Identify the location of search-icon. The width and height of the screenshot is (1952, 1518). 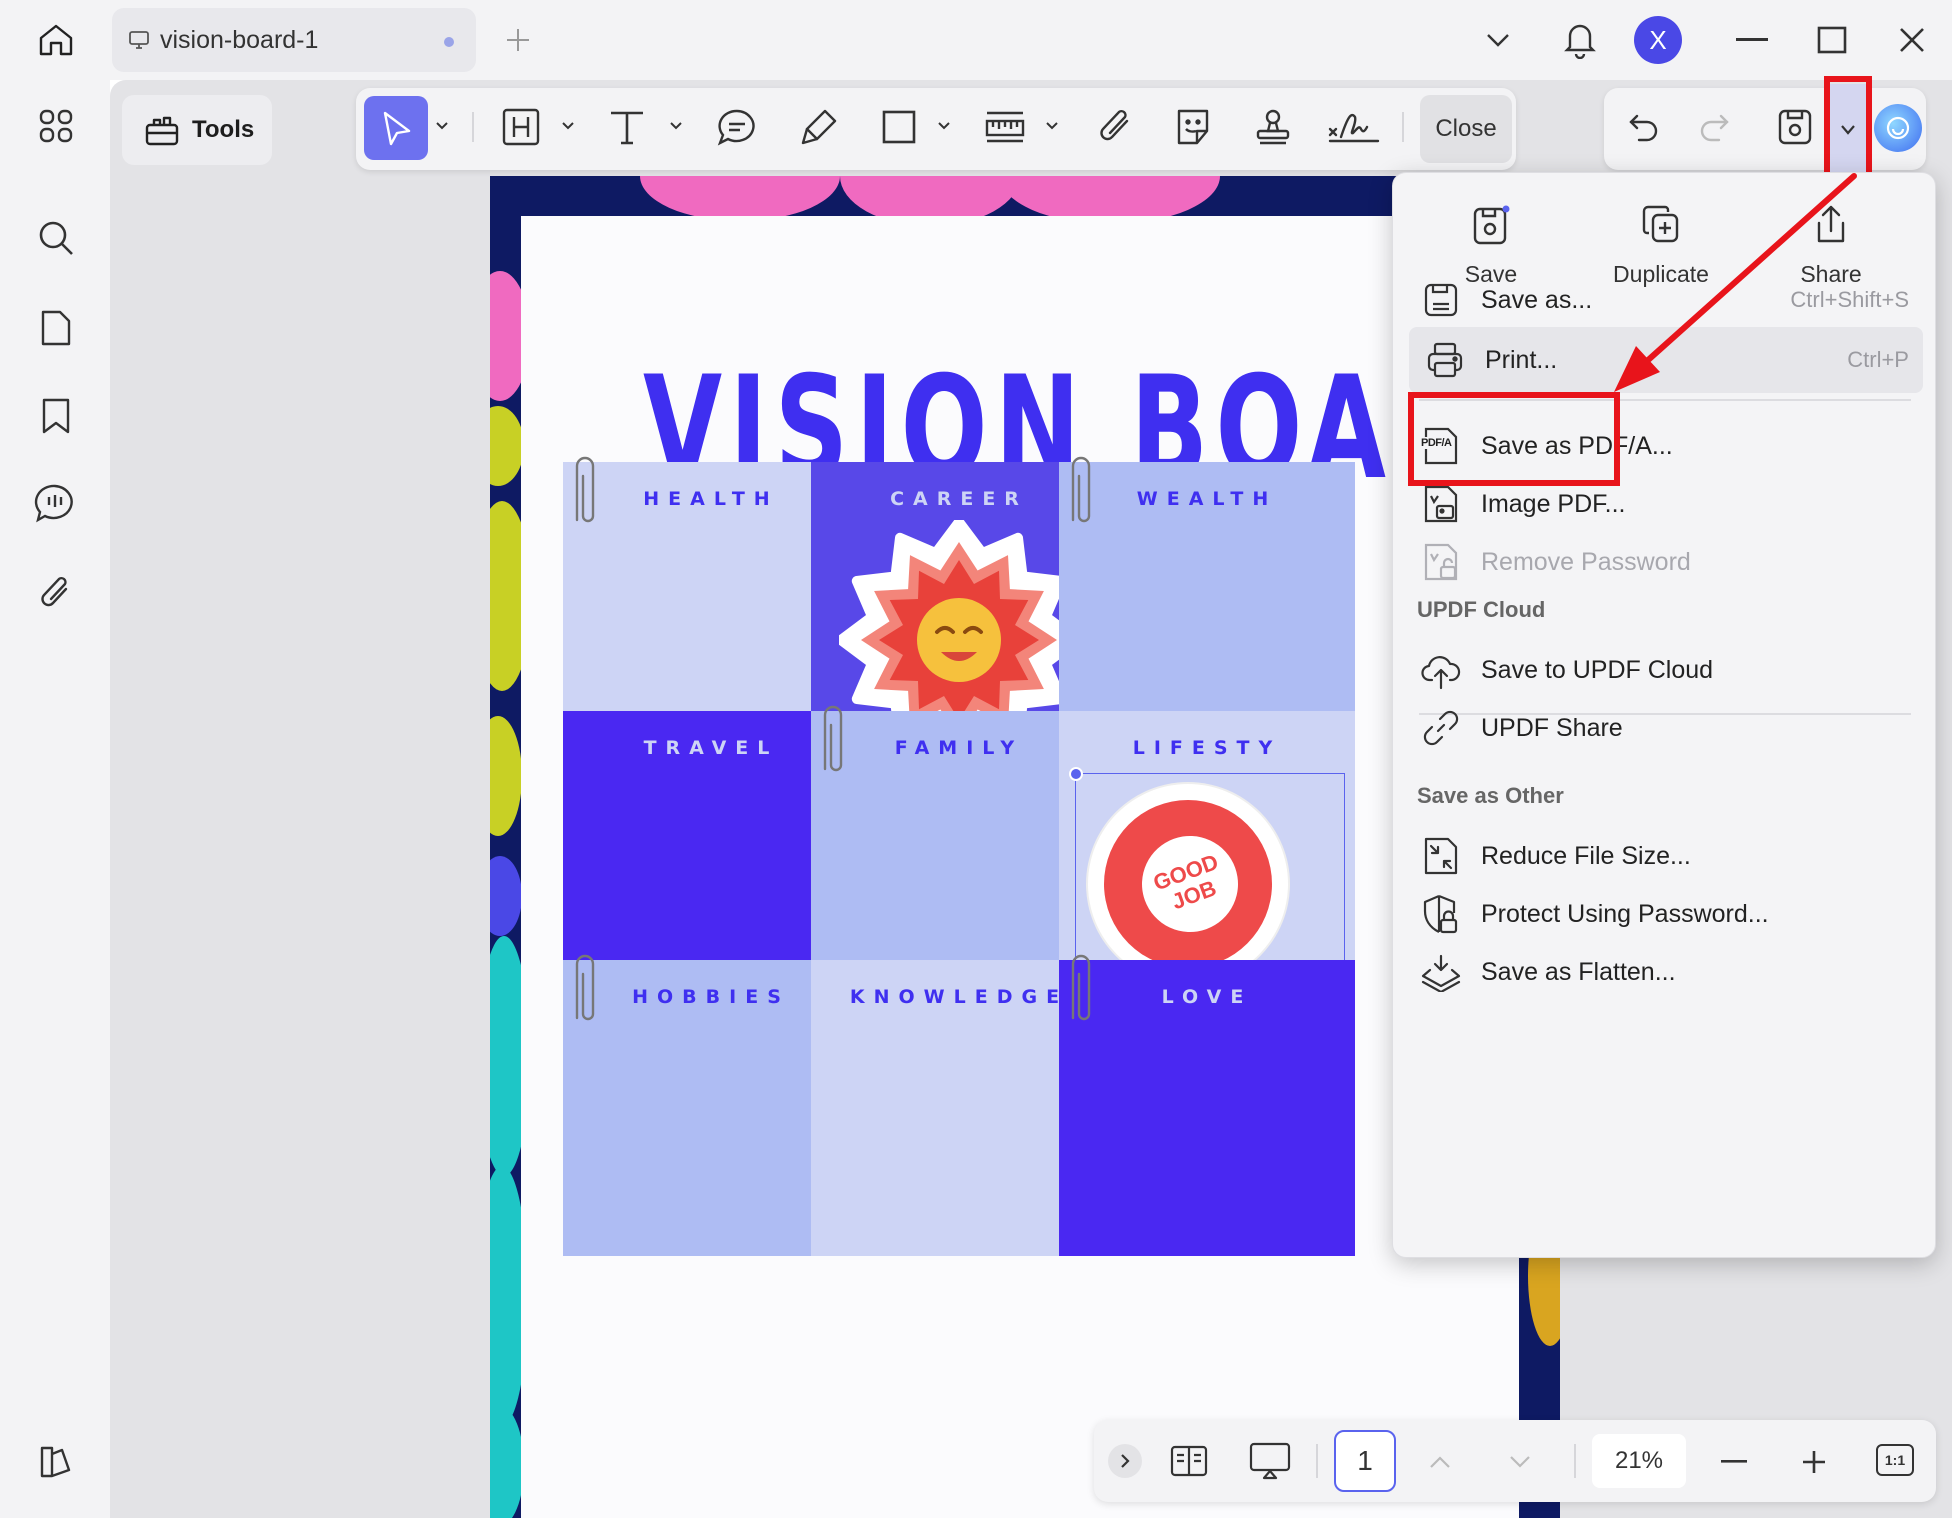
(56, 238).